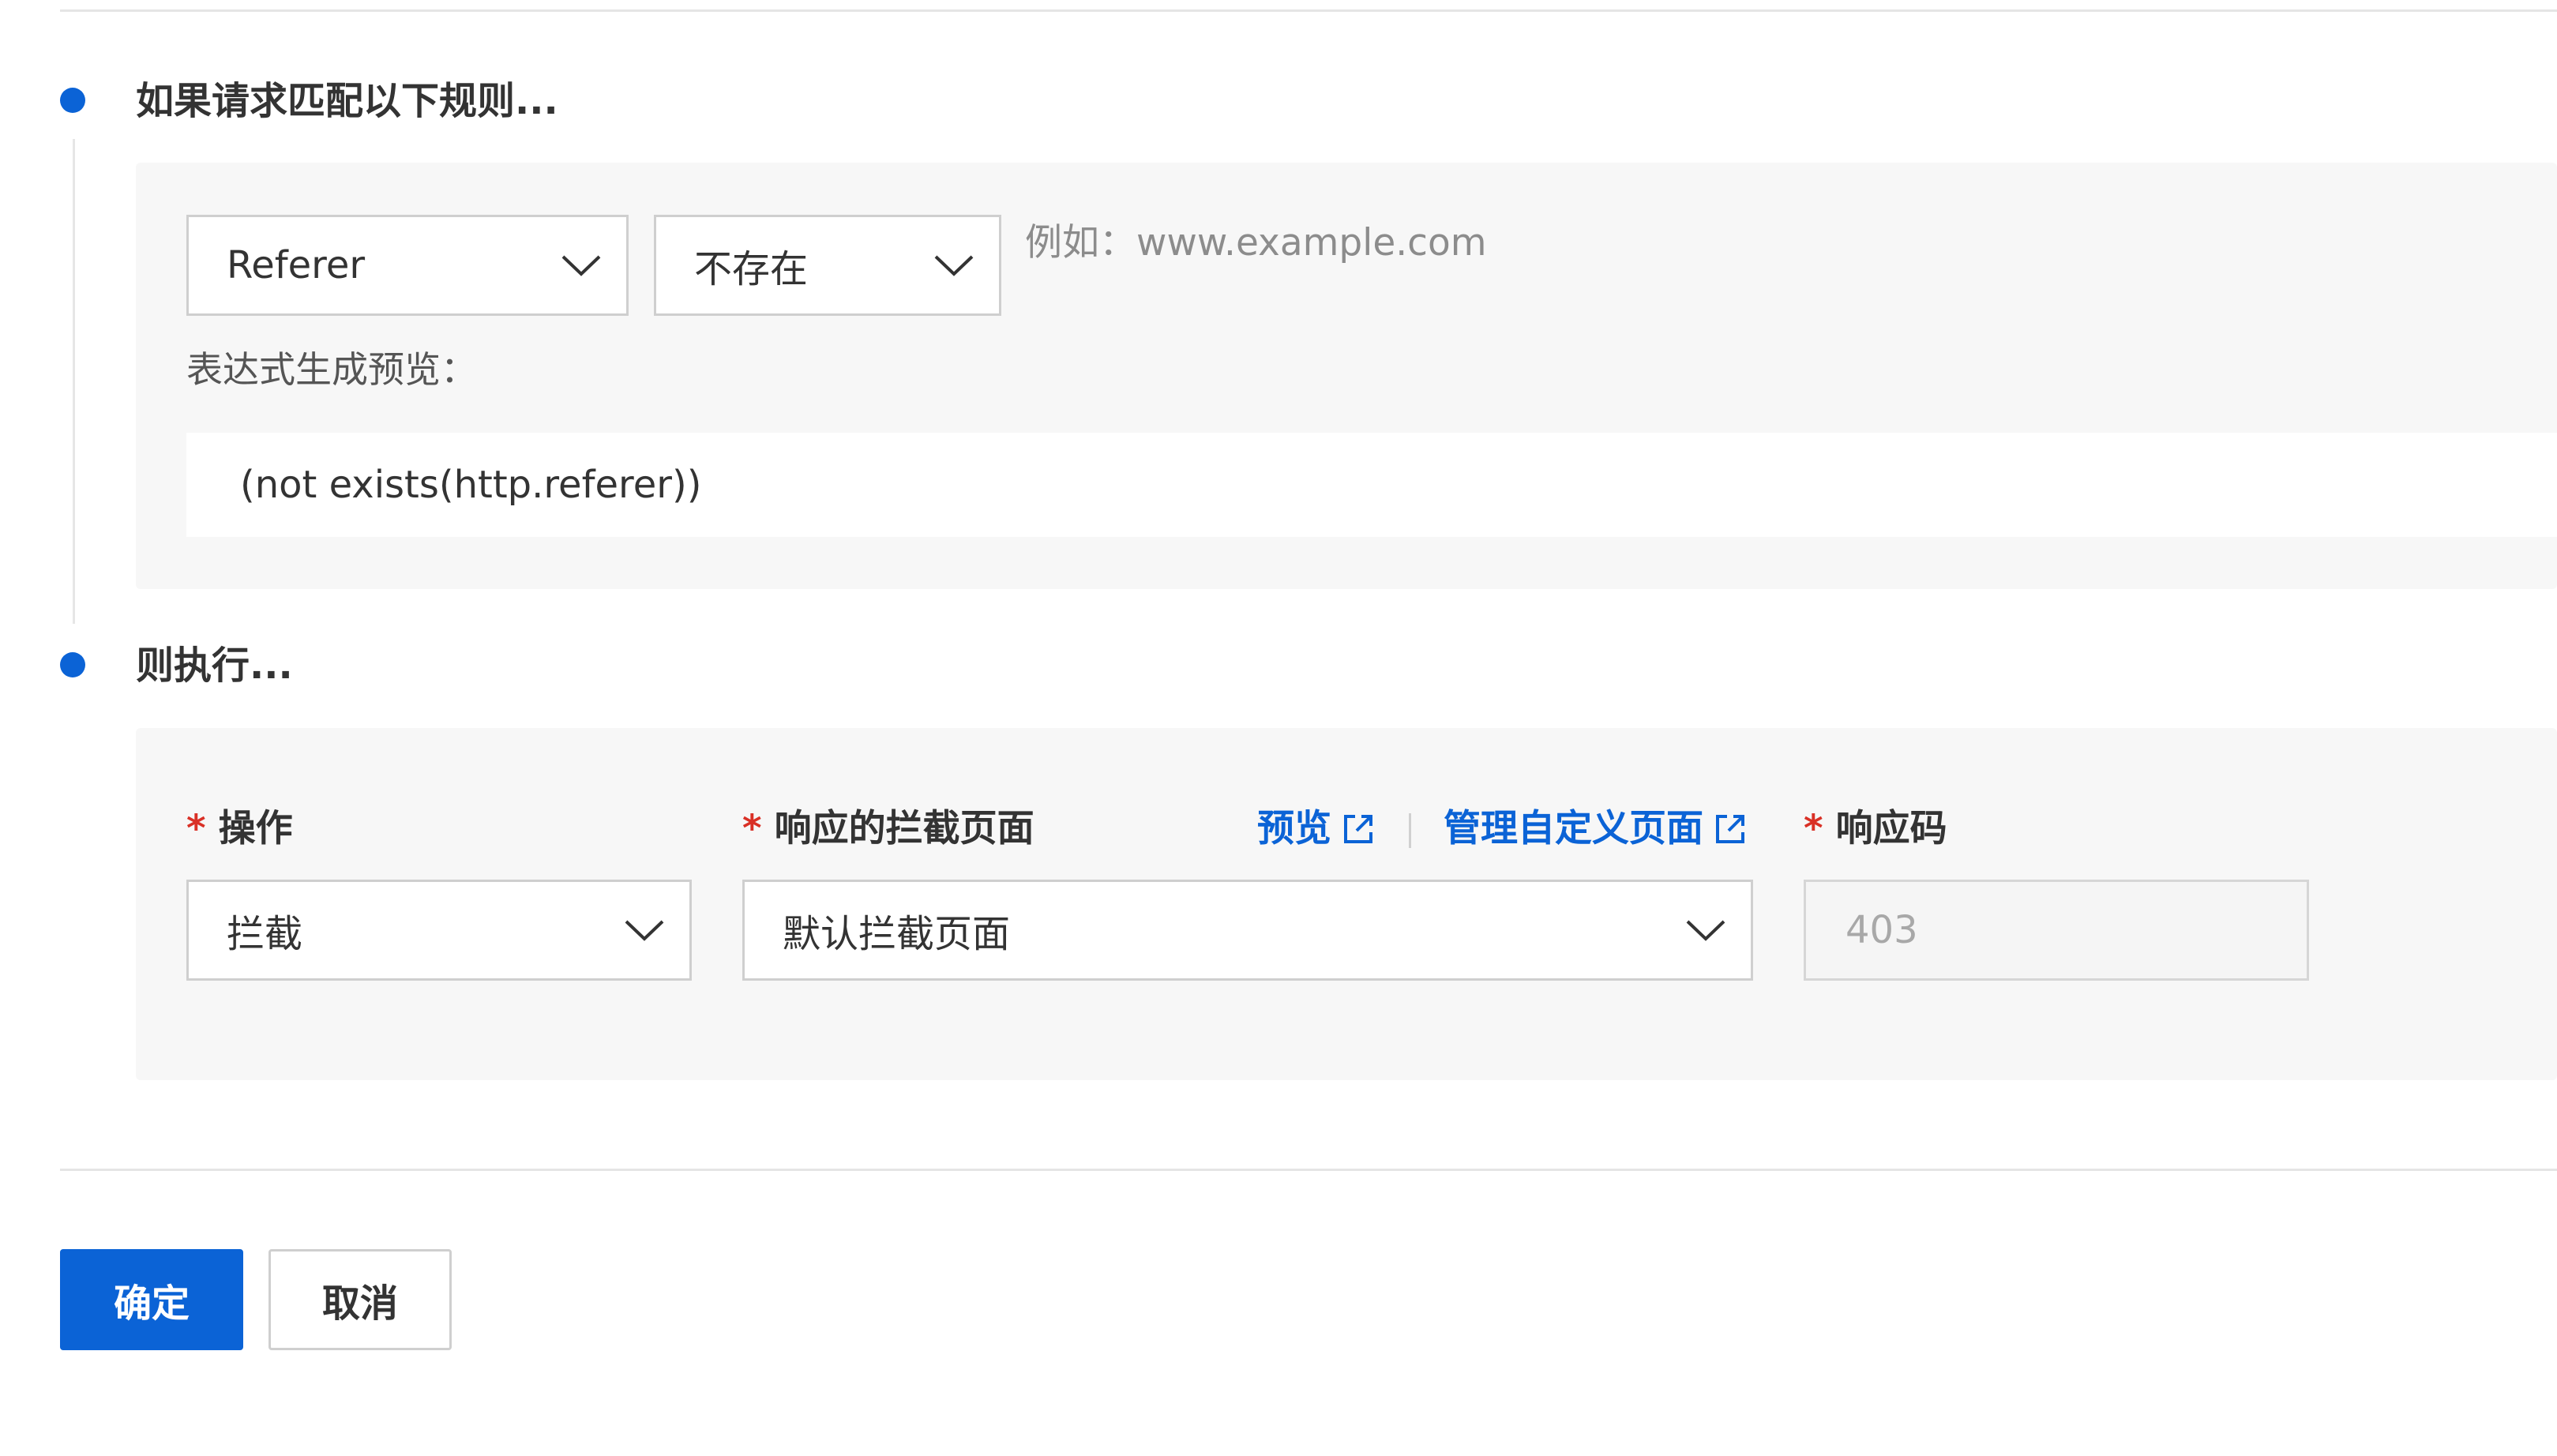 Image resolution: width=2557 pixels, height=1456 pixels. Describe the element at coordinates (360, 1299) in the screenshot. I see `cancel-button: 取消` at that location.